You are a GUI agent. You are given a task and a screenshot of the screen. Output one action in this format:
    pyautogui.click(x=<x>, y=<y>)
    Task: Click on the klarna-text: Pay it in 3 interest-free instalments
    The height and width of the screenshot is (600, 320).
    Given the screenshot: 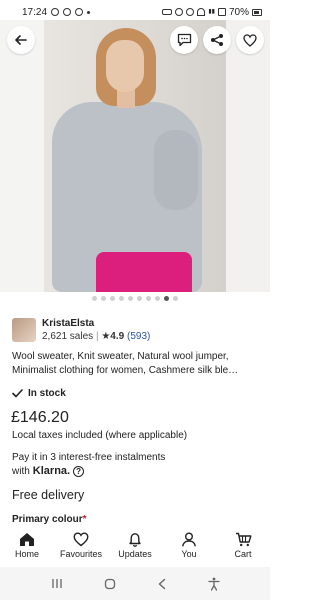 What is the action you would take?
    pyautogui.click(x=89, y=457)
    